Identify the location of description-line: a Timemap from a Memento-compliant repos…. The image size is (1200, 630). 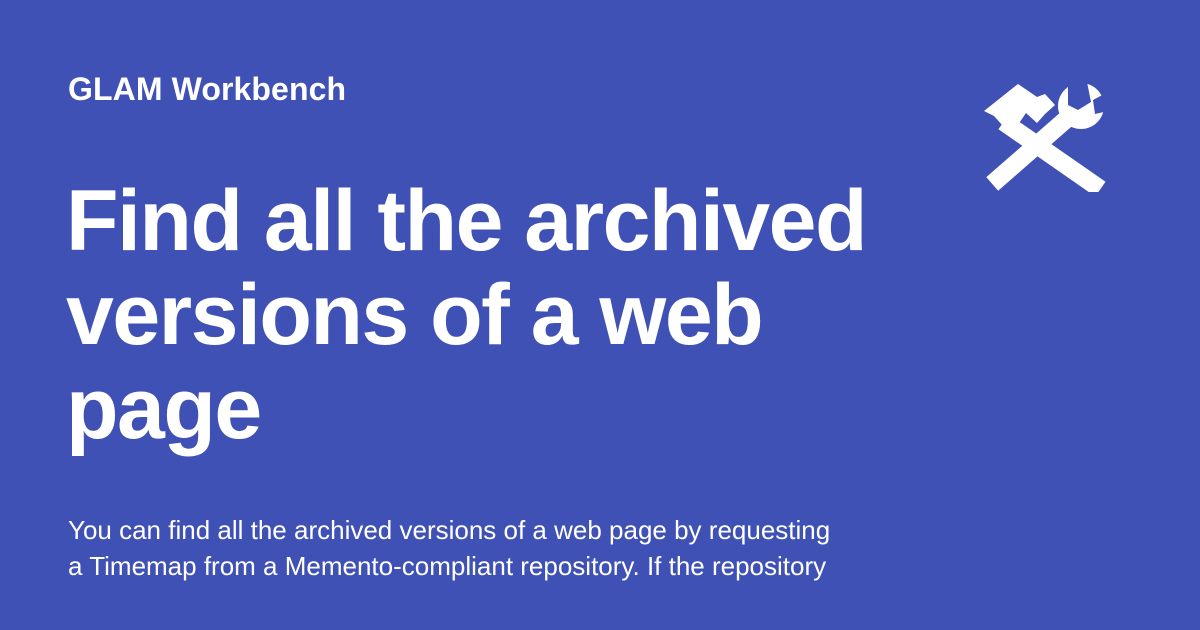
(447, 566).